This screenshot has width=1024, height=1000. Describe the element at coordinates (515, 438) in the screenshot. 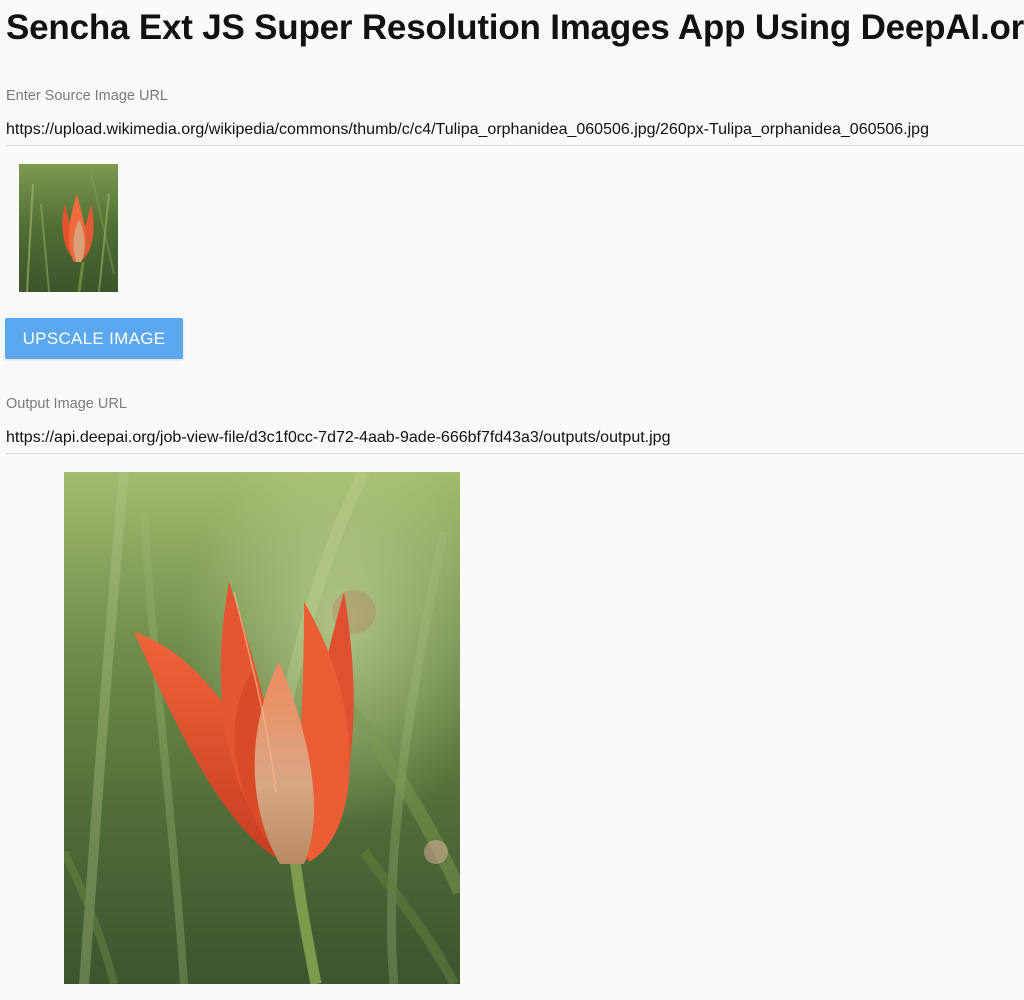

I see `output-url-input` at that location.